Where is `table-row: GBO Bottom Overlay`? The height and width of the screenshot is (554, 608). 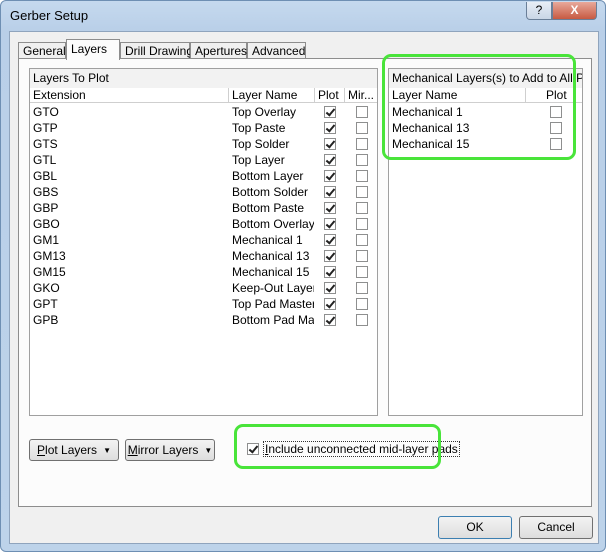 table-row: GBO Bottom Overlay is located at coordinates (203, 224).